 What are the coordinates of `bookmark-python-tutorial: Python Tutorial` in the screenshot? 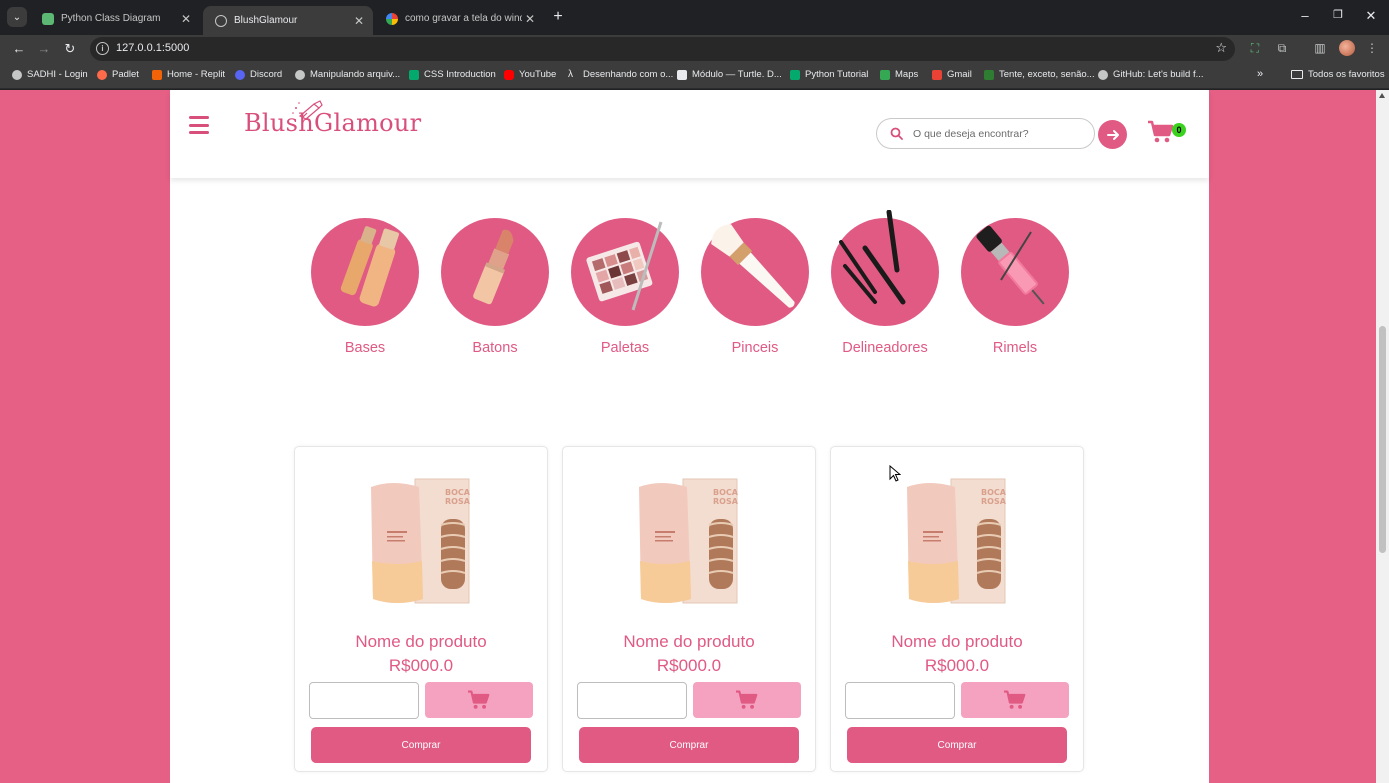 It's located at (829, 74).